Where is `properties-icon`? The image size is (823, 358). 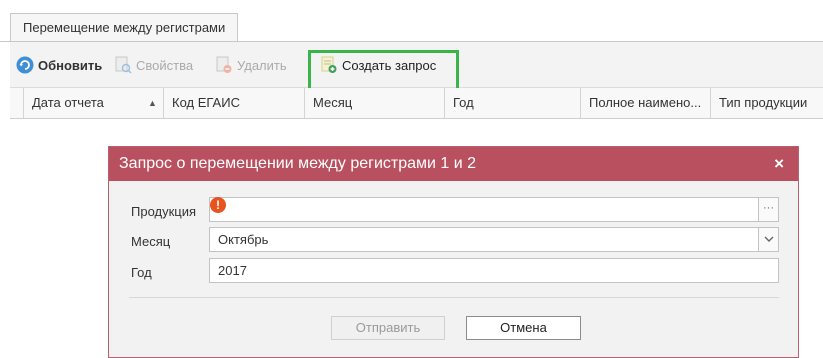
properties-icon is located at coordinates (123, 65).